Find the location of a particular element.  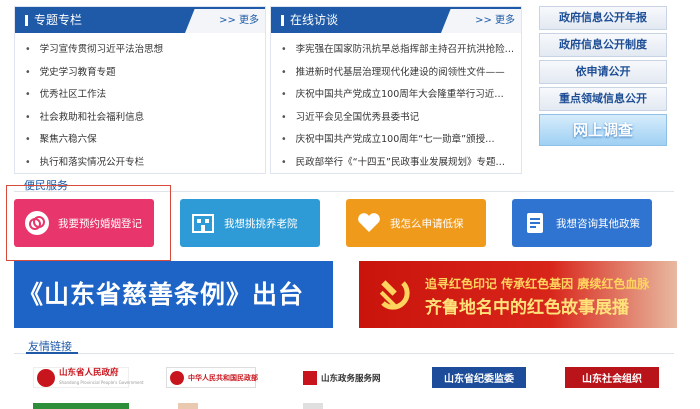

service-label: 我要预约婚姻登记 is located at coordinates (100, 223).